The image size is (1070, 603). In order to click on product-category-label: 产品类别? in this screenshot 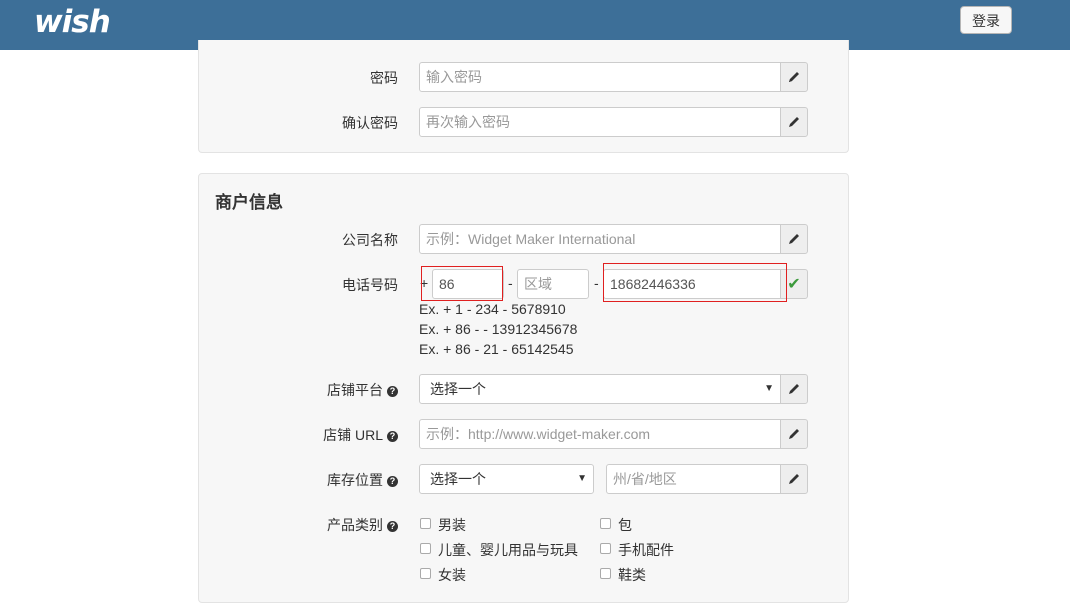, I will do `click(362, 525)`.